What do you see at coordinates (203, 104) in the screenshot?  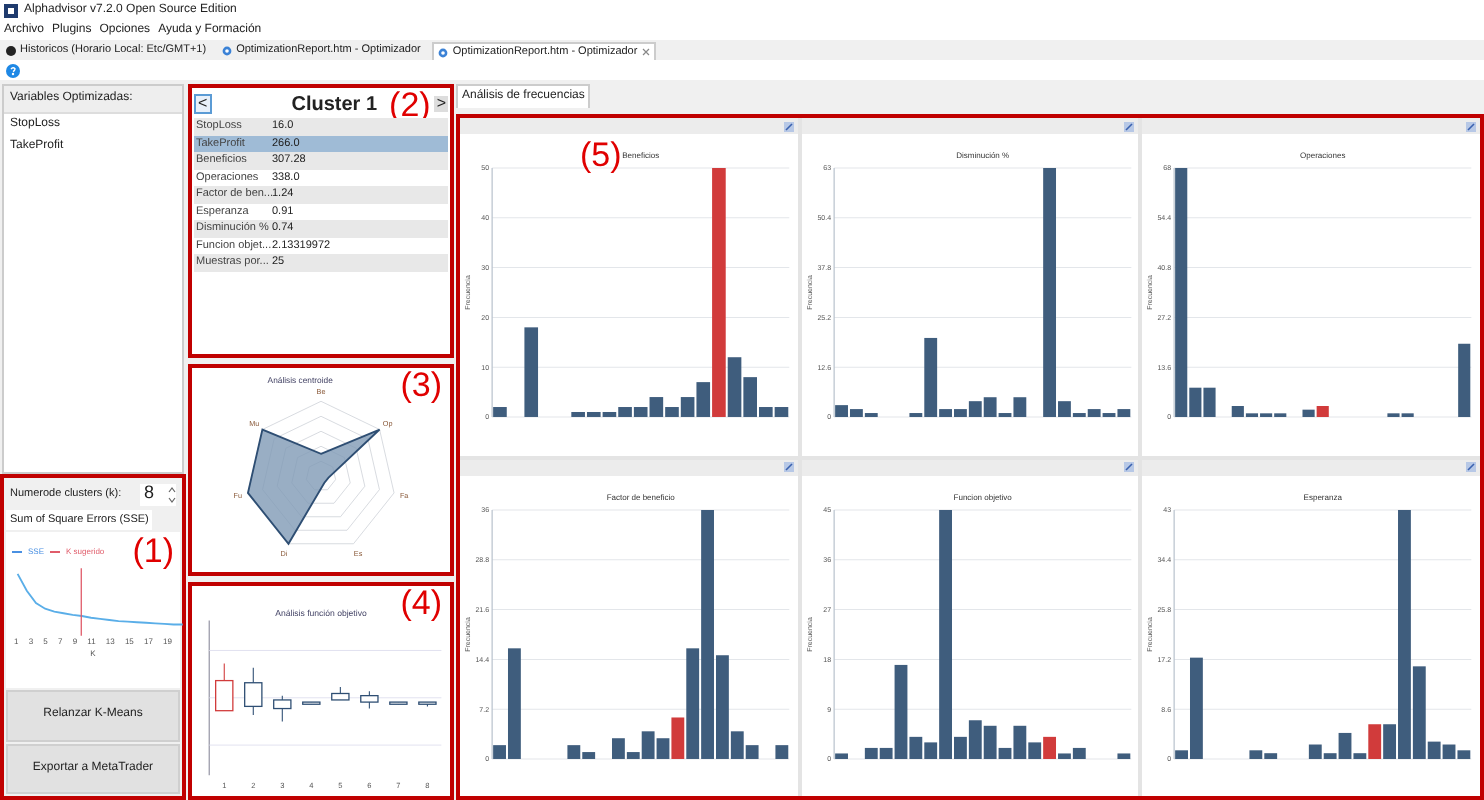 I see `previous-cluster-button: <` at bounding box center [203, 104].